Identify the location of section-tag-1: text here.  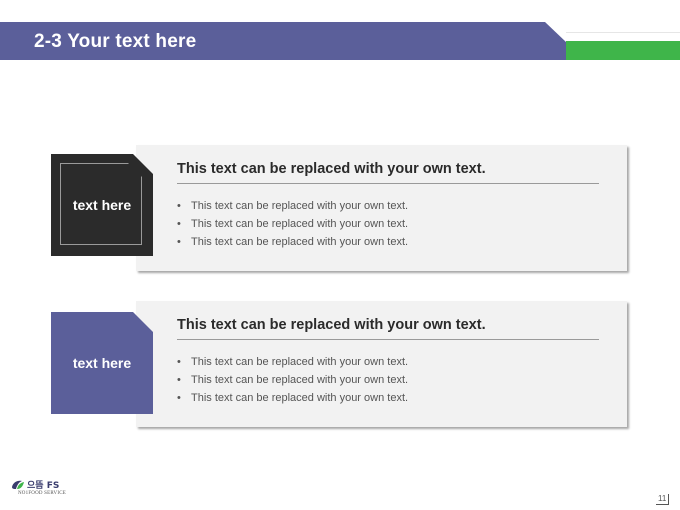
(102, 205).